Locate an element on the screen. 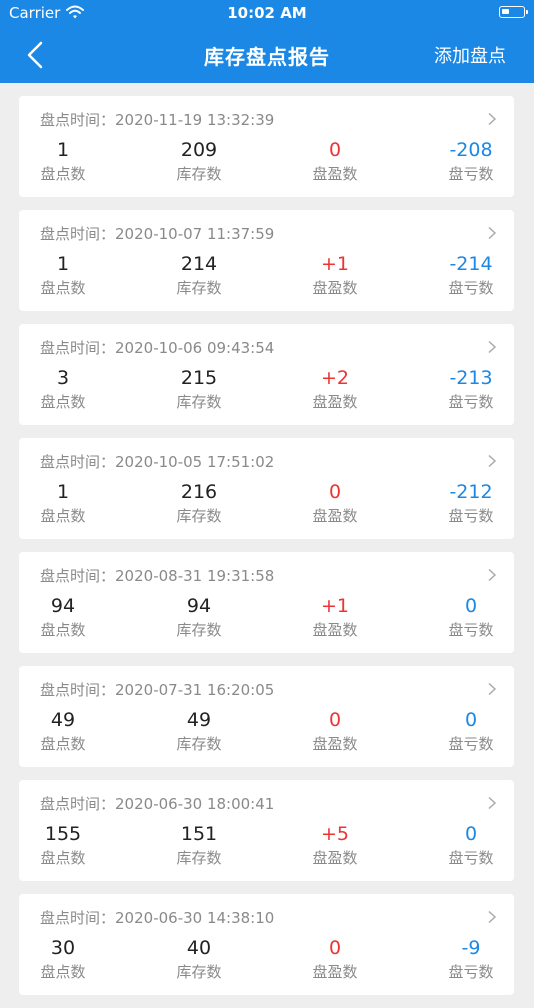 Image resolution: width=534 pixels, height=1008 pixels. loss-count-value: -208 is located at coordinates (471, 150).